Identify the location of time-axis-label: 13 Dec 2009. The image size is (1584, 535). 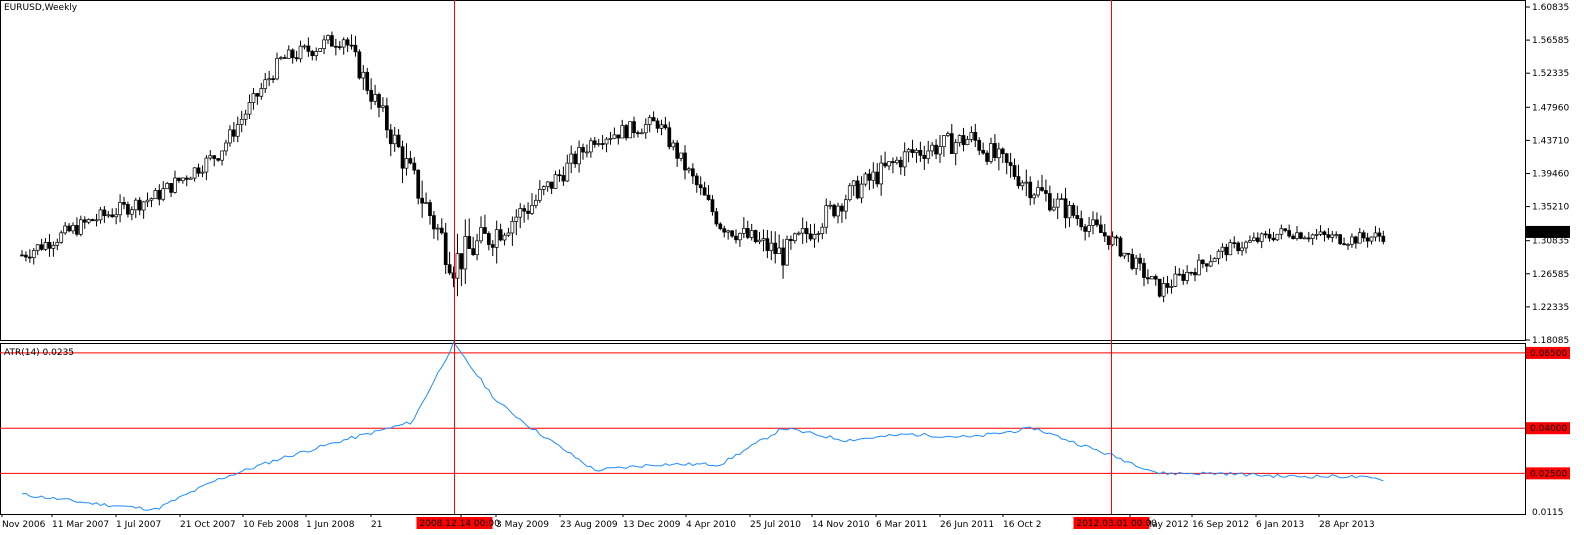
(652, 525).